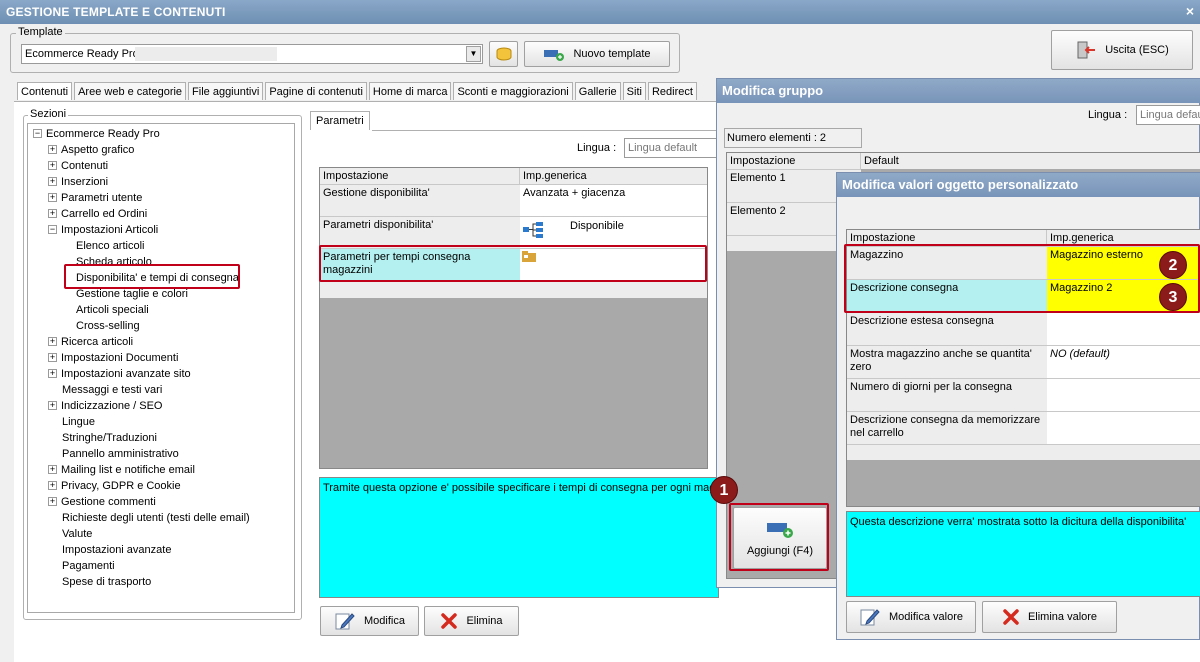 Image resolution: width=1200 pixels, height=662 pixels. I want to click on tree-item: Lingue, so click(71, 422).